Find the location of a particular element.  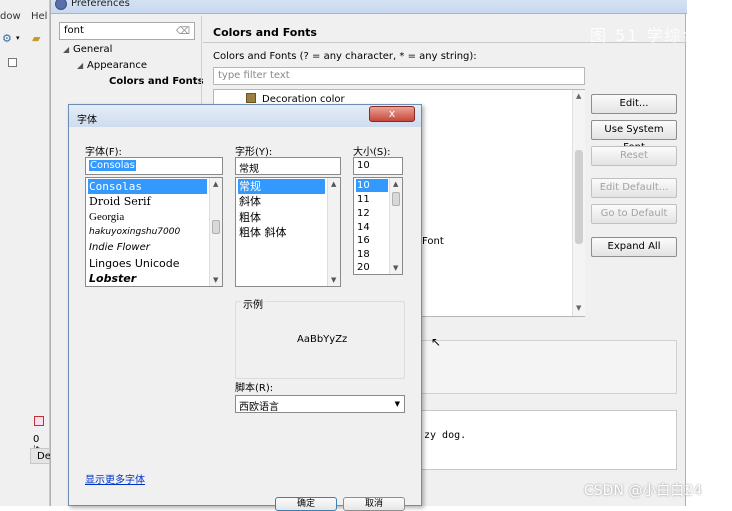

tree-item-label: Colors and Fonts is located at coordinates (156, 81).